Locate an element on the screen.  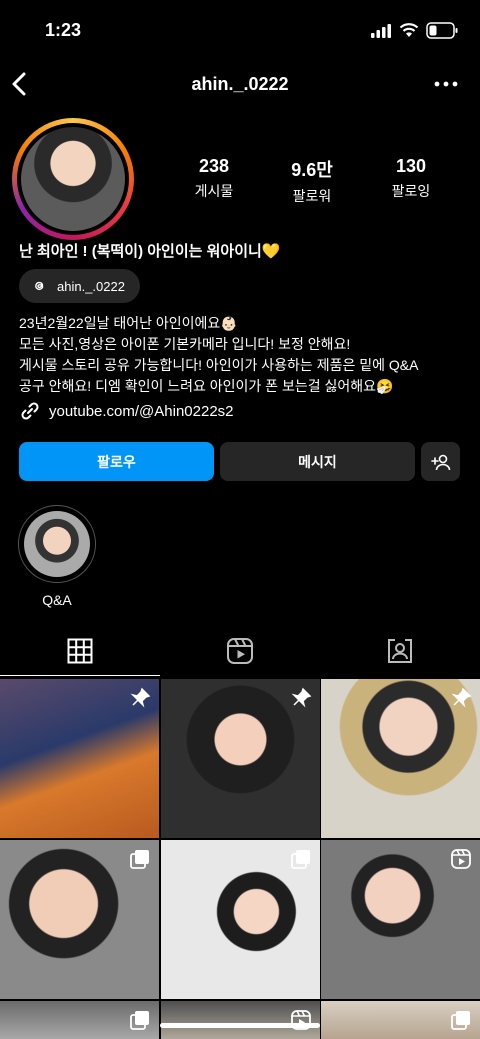
avatar-photo is located at coordinates (73, 179).